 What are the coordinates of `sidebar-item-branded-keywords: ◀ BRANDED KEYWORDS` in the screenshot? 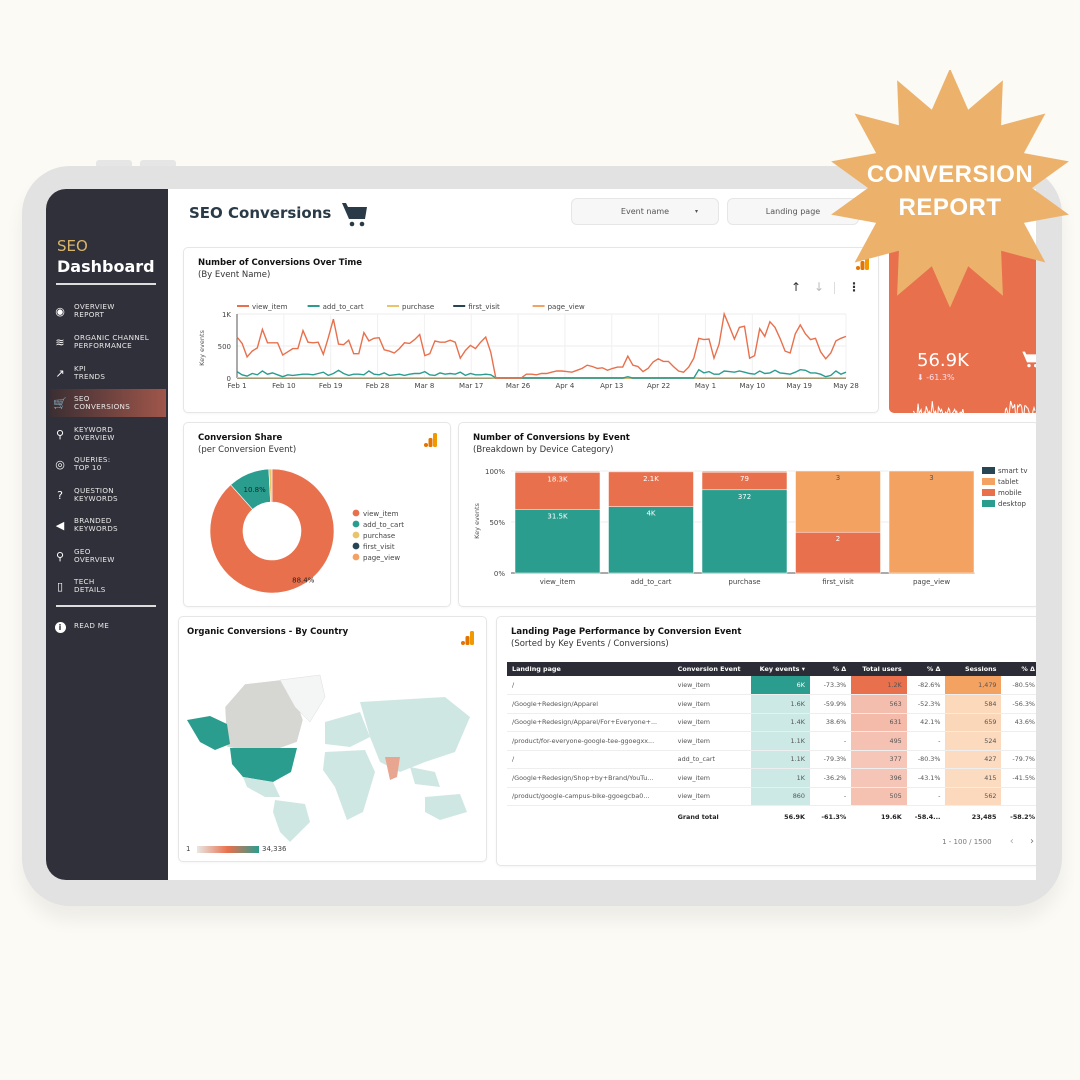 It's located at (107, 525).